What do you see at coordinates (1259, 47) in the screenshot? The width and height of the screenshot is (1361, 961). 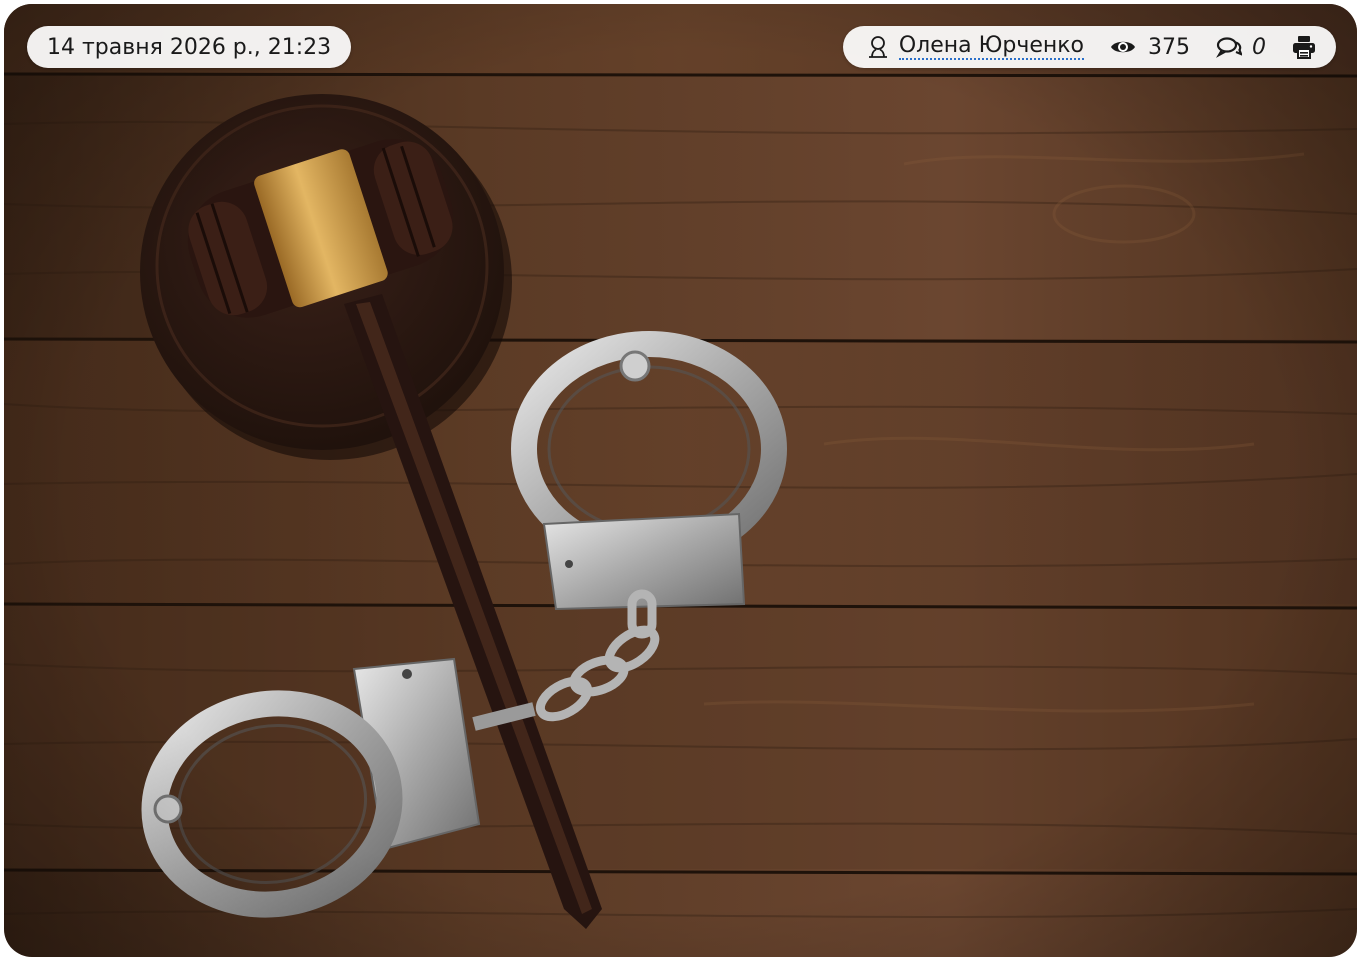 I see `comments-count: 0` at bounding box center [1259, 47].